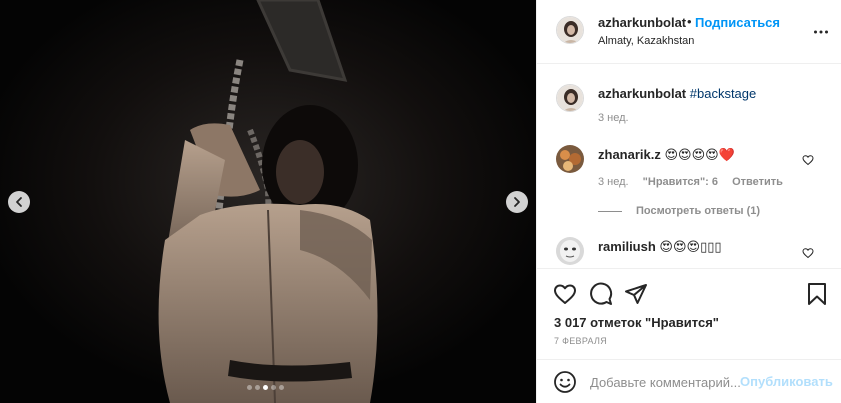  What do you see at coordinates (646, 41) in the screenshot?
I see `post-location: Almaty, Kazakhstan` at bounding box center [646, 41].